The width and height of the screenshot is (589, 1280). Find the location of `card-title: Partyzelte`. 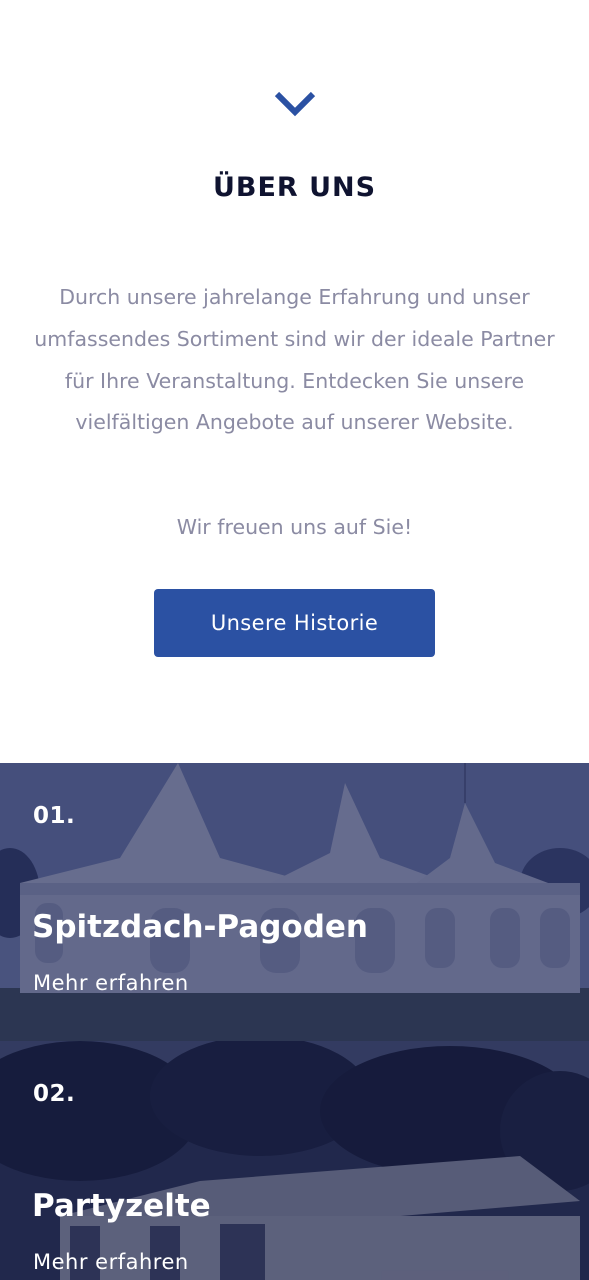

card-title: Partyzelte is located at coordinates (121, 1206).